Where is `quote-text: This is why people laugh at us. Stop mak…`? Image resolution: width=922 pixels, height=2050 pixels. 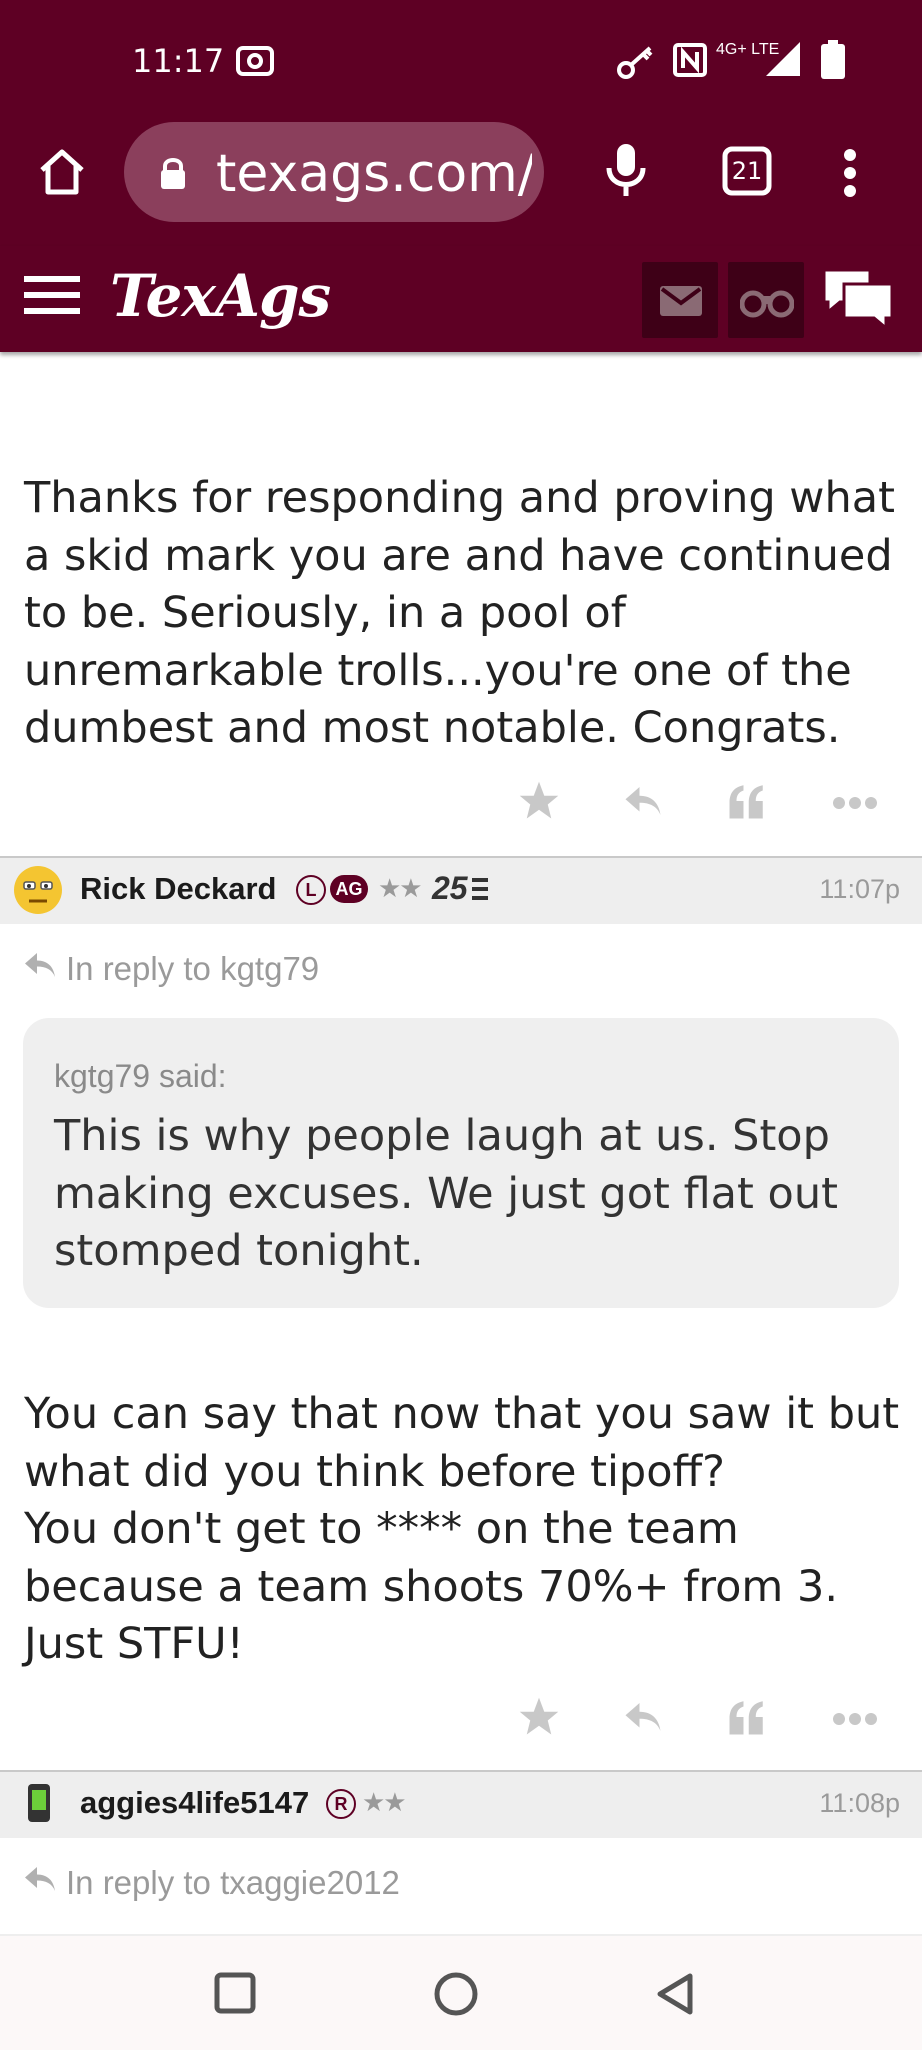 quote-text: This is why people laugh at us. Stop mak… is located at coordinates (446, 1193).